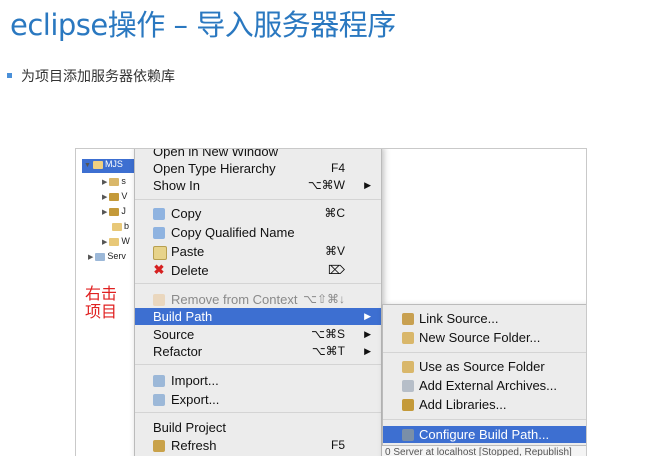  I want to click on menu-item-show-in: Show In ⌥⌘W ▶, so click(258, 185).